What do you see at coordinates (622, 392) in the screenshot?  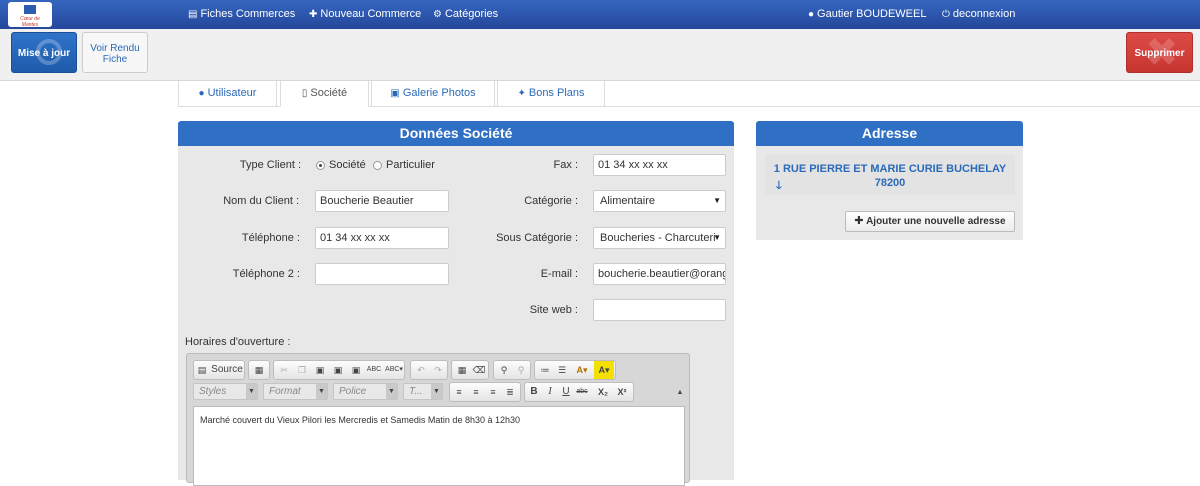 I see `superscript-icon: X²` at bounding box center [622, 392].